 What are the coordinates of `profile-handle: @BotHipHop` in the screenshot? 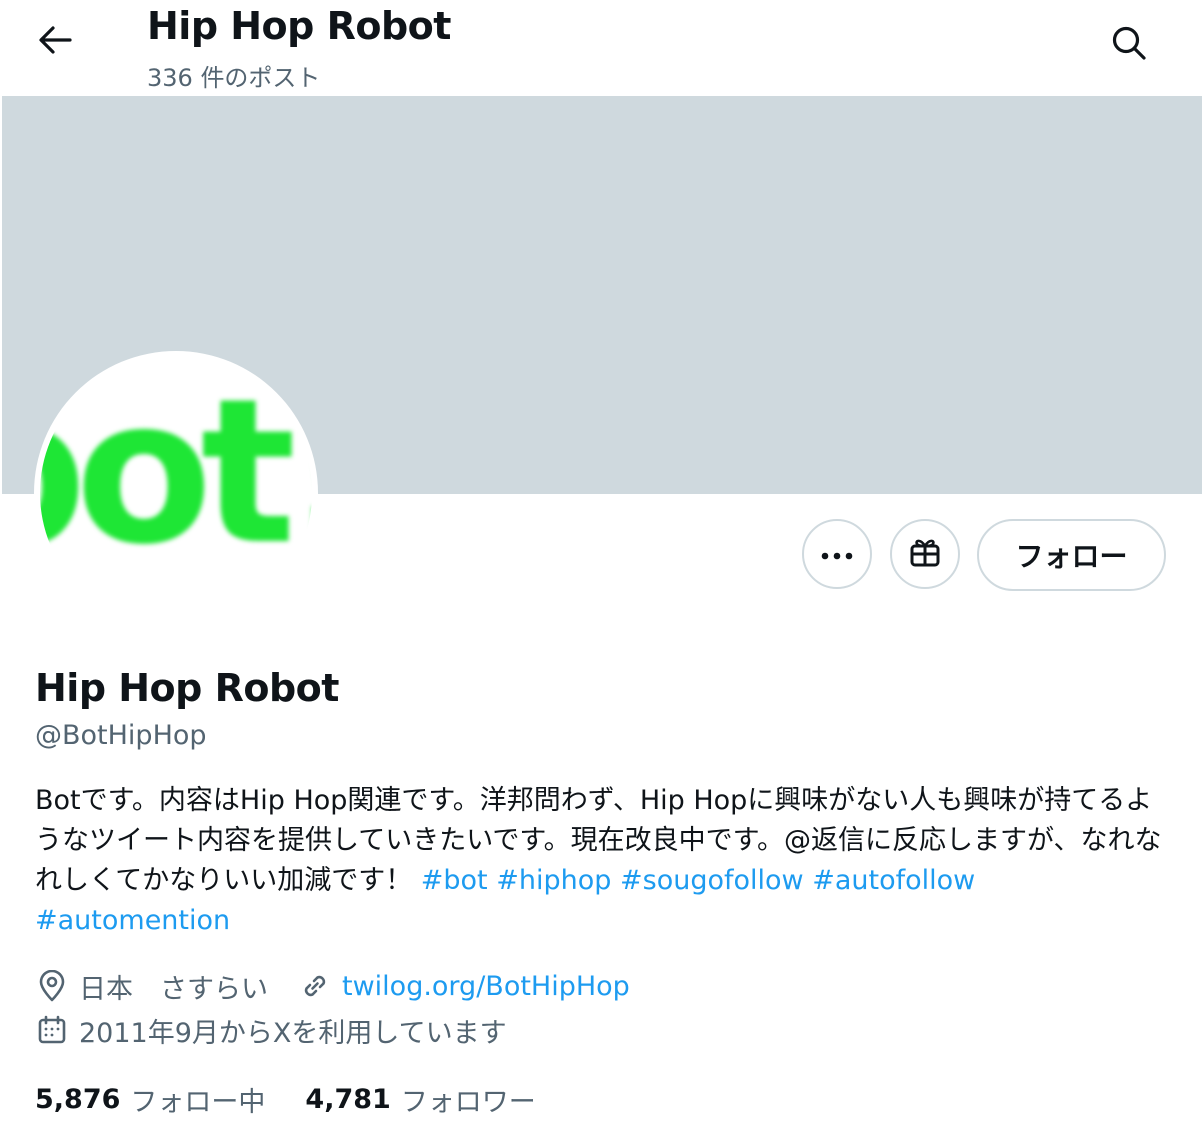 It's located at (121, 735).